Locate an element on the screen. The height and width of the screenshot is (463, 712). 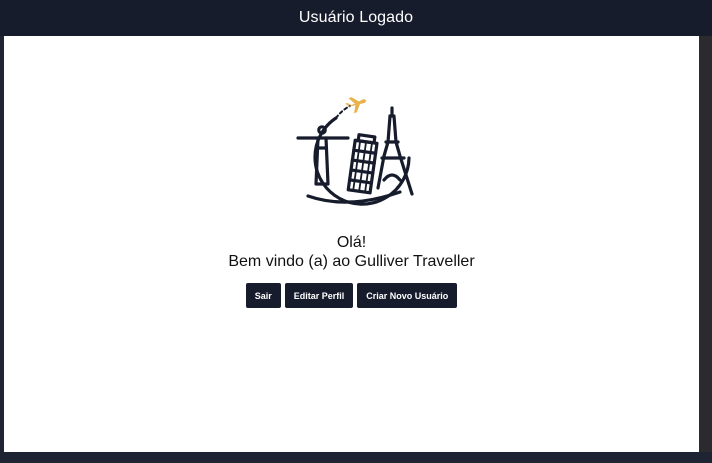
logout-button: Sair is located at coordinates (263, 295).